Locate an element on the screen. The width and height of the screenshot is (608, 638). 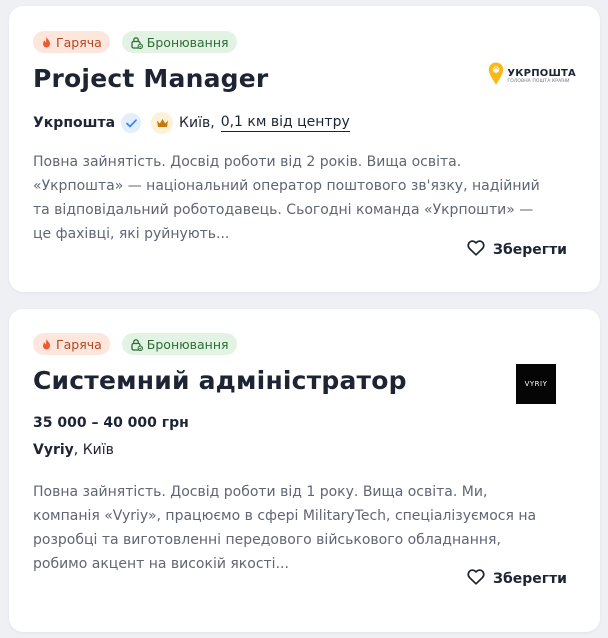
ukrposhta-pin-icon is located at coordinates (496, 76).